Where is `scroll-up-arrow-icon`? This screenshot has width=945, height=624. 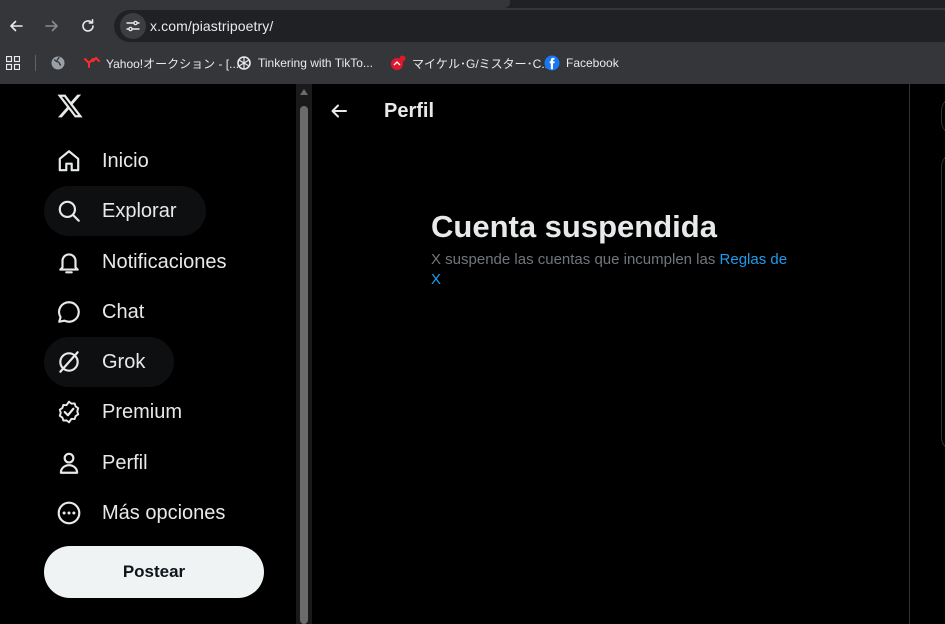 scroll-up-arrow-icon is located at coordinates (304, 92).